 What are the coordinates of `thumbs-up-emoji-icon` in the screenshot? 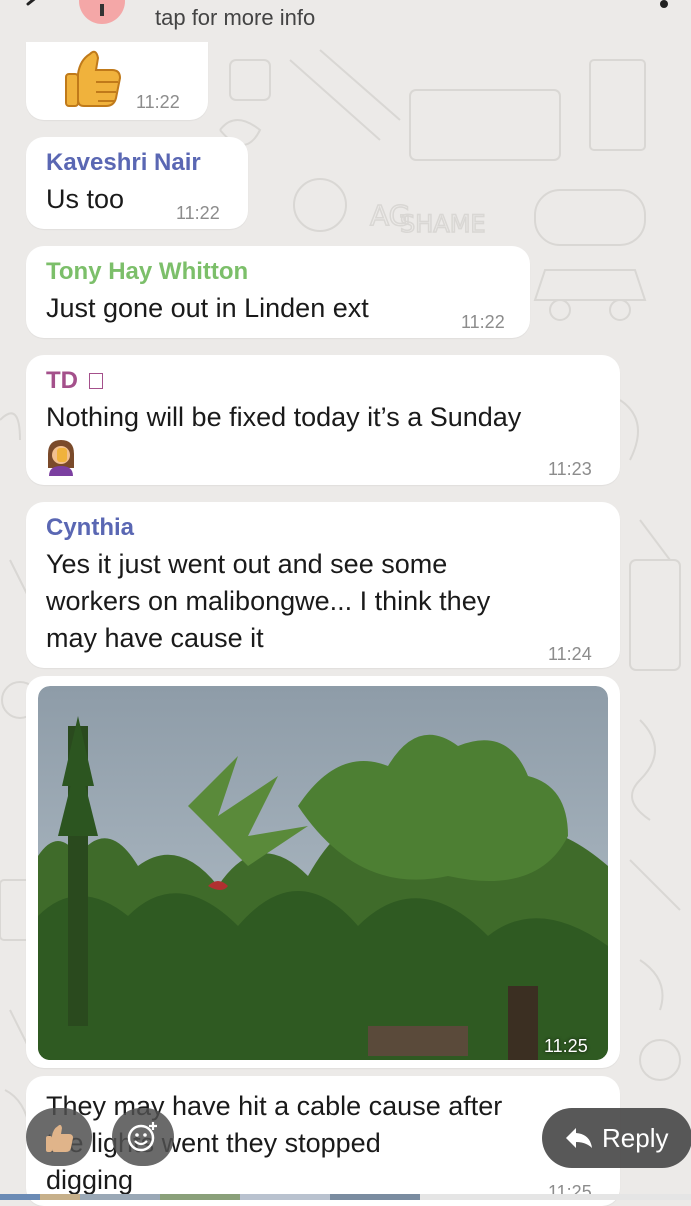 It's located at (93, 78).